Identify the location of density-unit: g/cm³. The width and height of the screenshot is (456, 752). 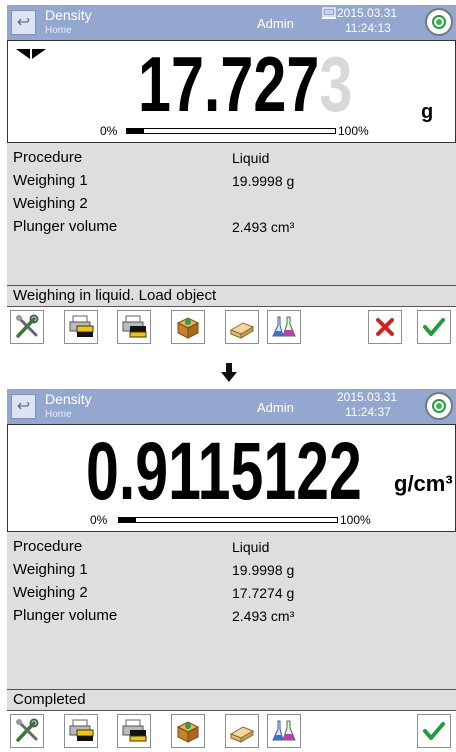
(423, 483).